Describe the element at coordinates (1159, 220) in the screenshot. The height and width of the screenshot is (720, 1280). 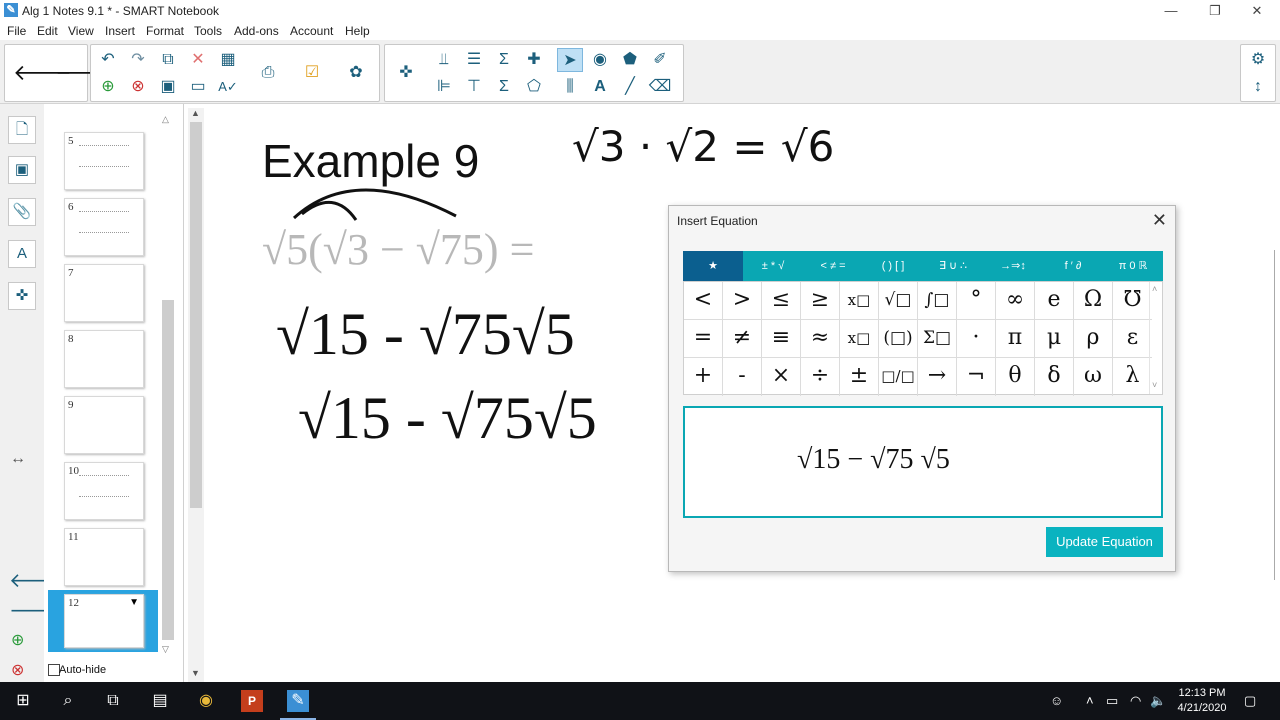
I see `dialog-close-button: ✕` at that location.